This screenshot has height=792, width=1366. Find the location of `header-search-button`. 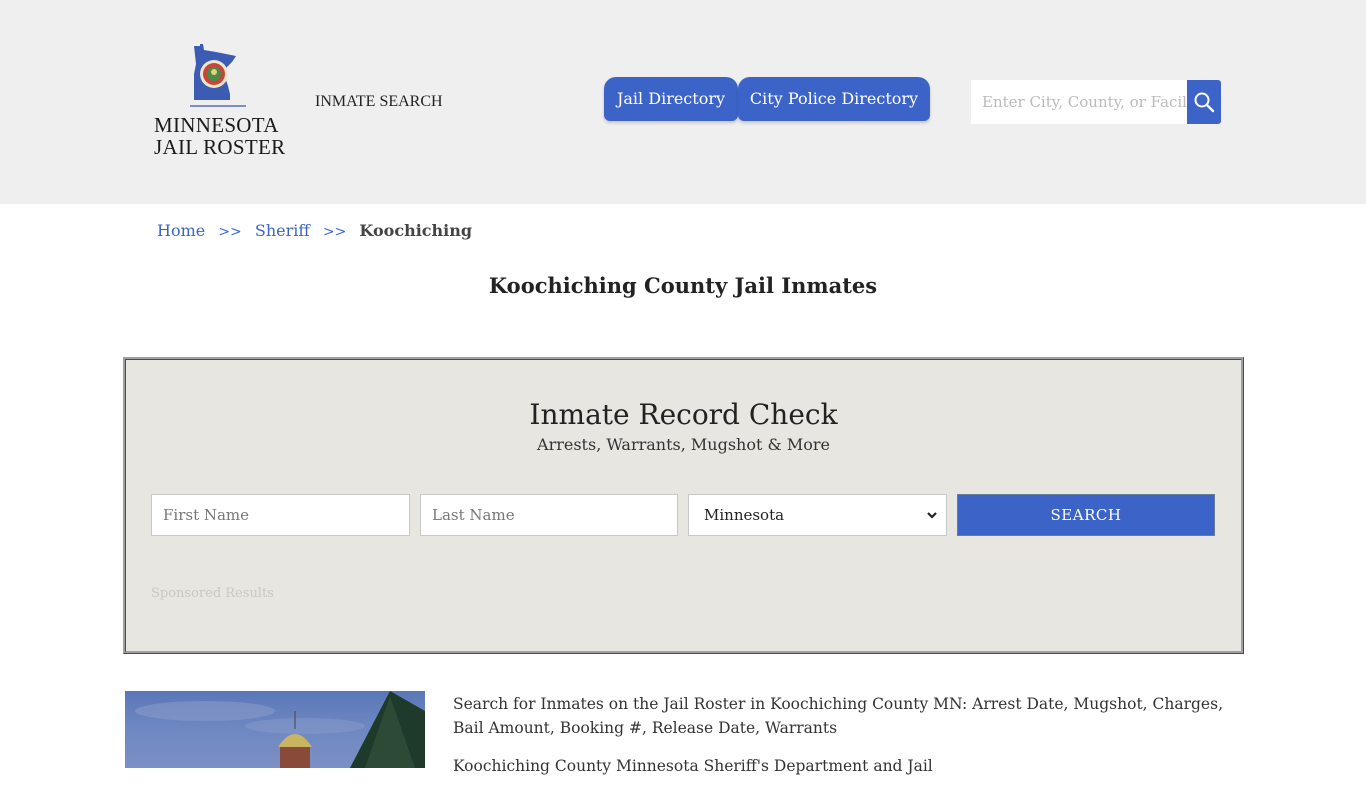

header-search-button is located at coordinates (1204, 102).